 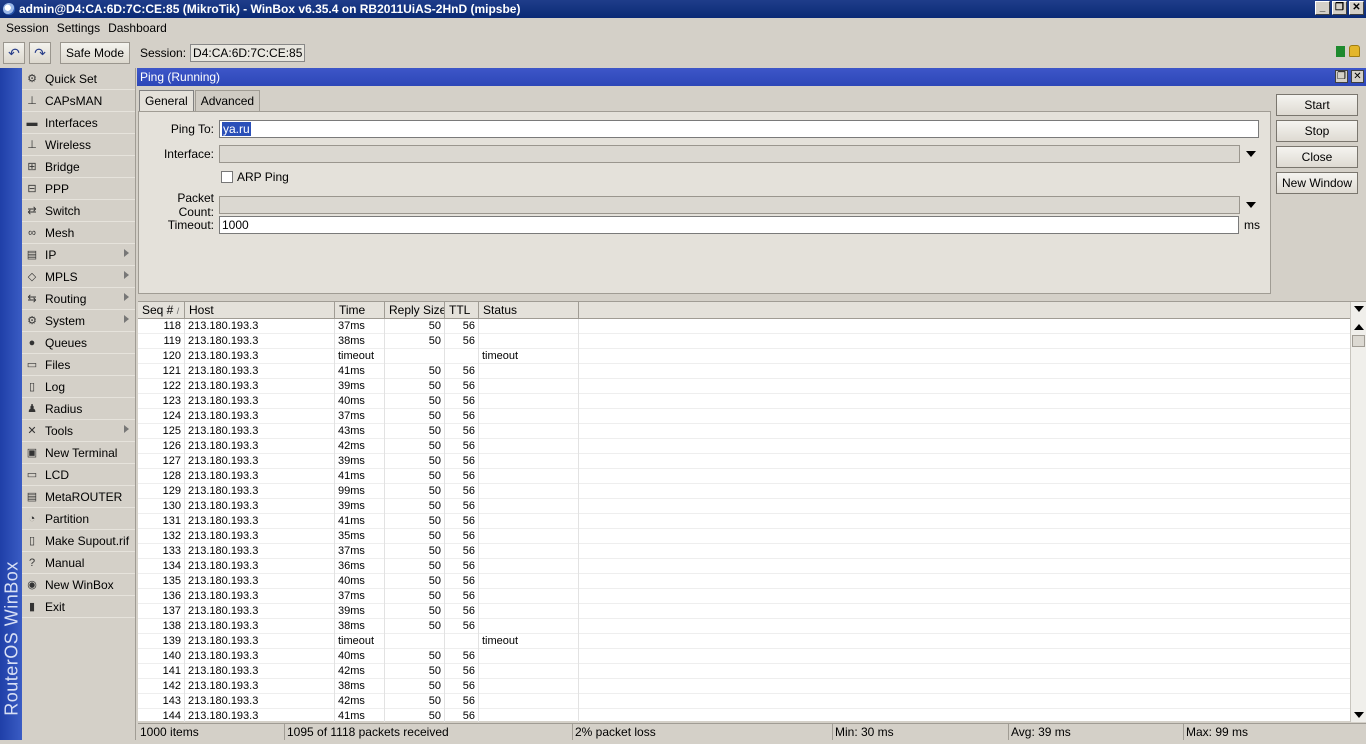 I want to click on table-row: 141 213.180.193.3 42ms 50 56, so click(x=744, y=671).